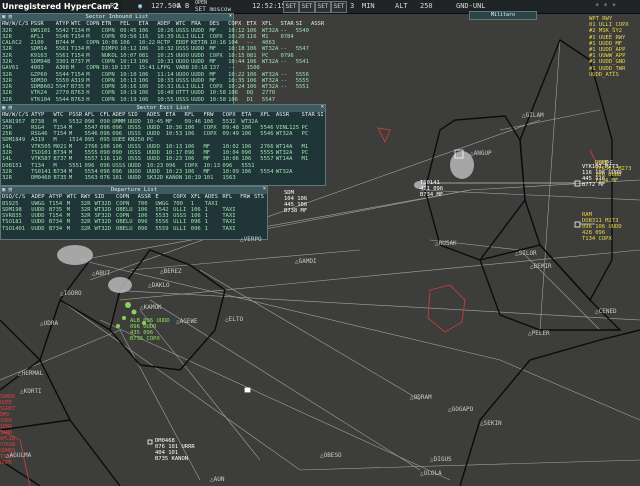 This screenshot has height=486, width=640. Describe the element at coordinates (128, 99) in the screenshot. I see `table-cell: 10:19` at that location.